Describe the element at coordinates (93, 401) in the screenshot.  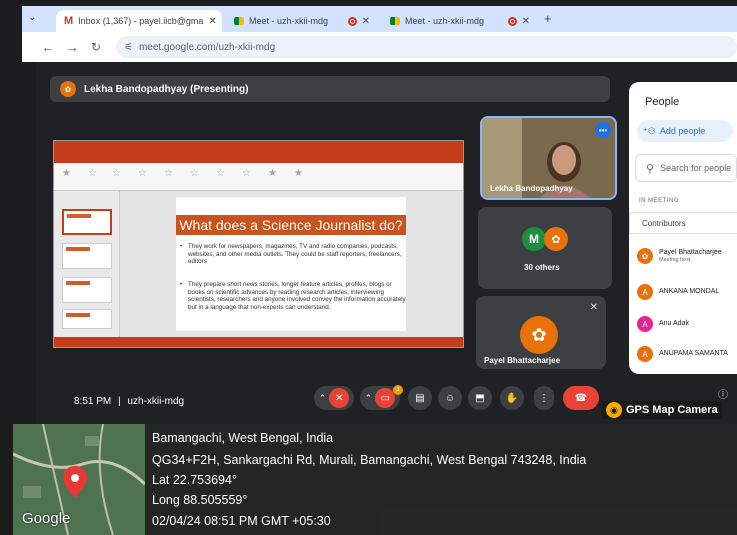
I see `meeting-time: 8:51 PM` at that location.